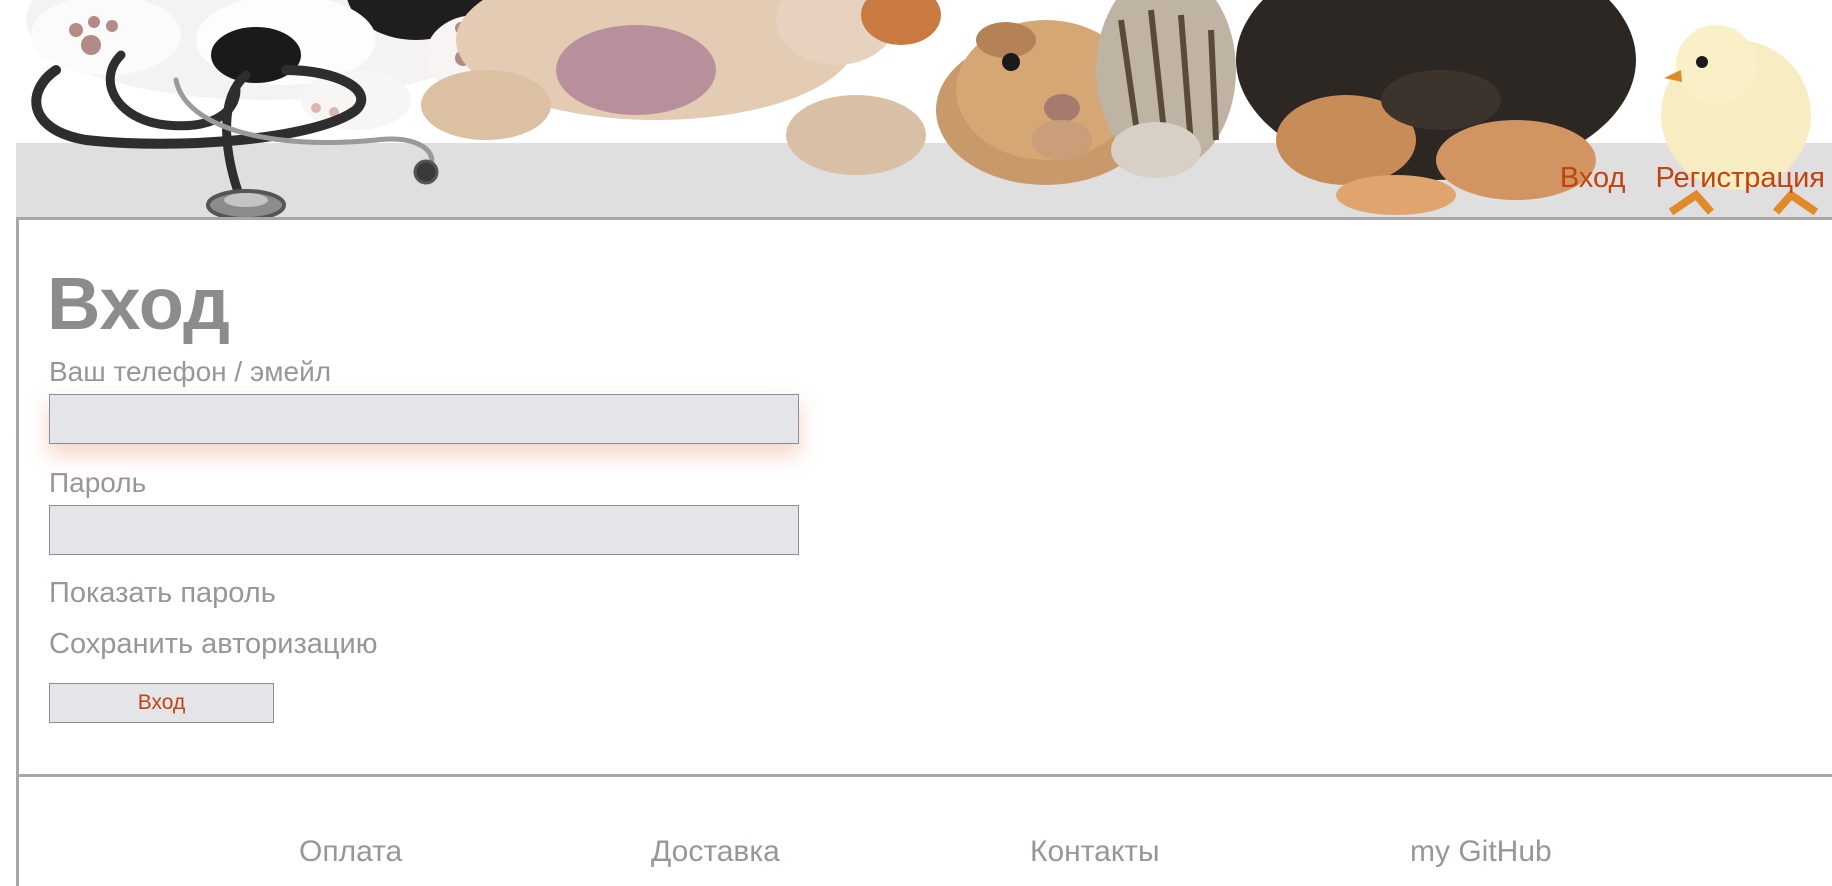 This screenshot has height=886, width=1832. Describe the element at coordinates (138, 303) in the screenshot. I see `page-title: Вход` at that location.